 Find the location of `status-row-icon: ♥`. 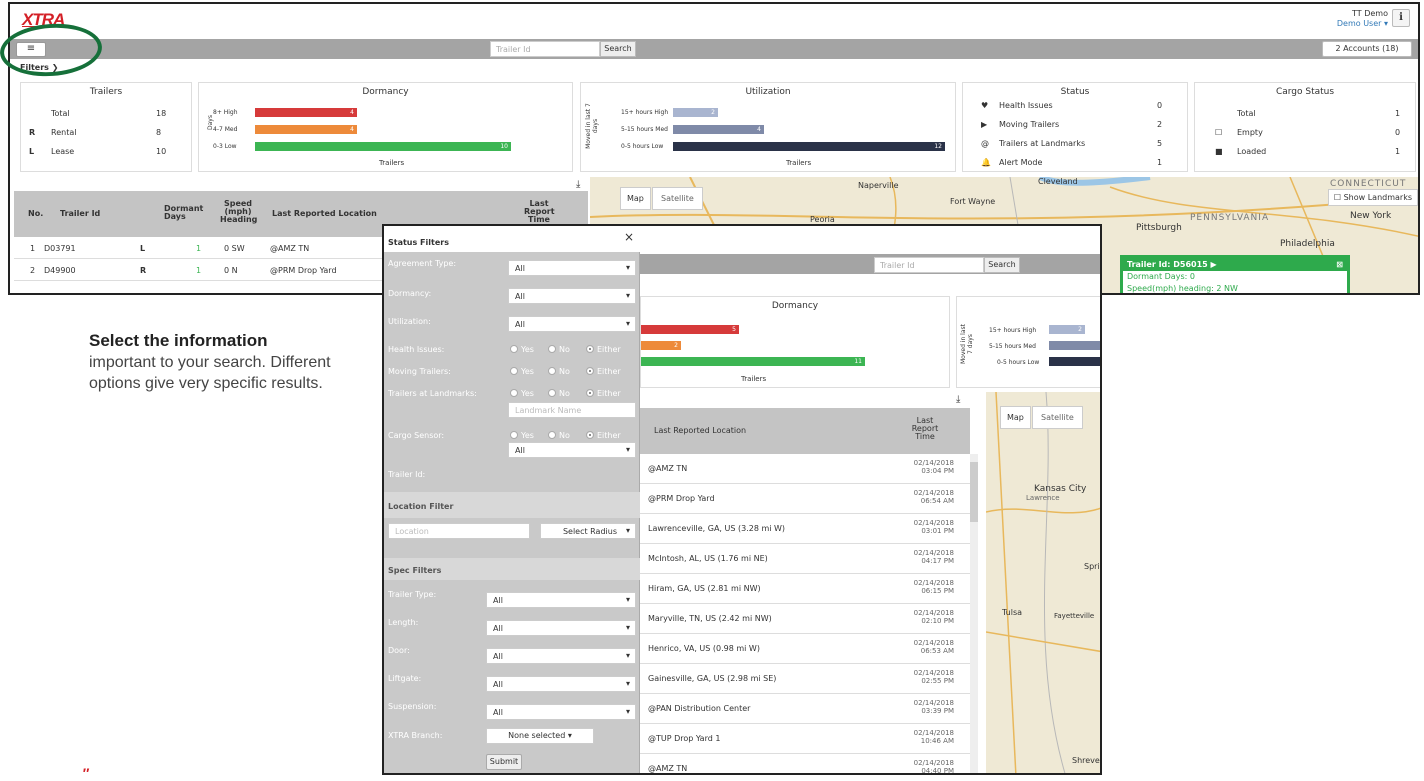

status-row-icon: ♥ is located at coordinates (985, 105).